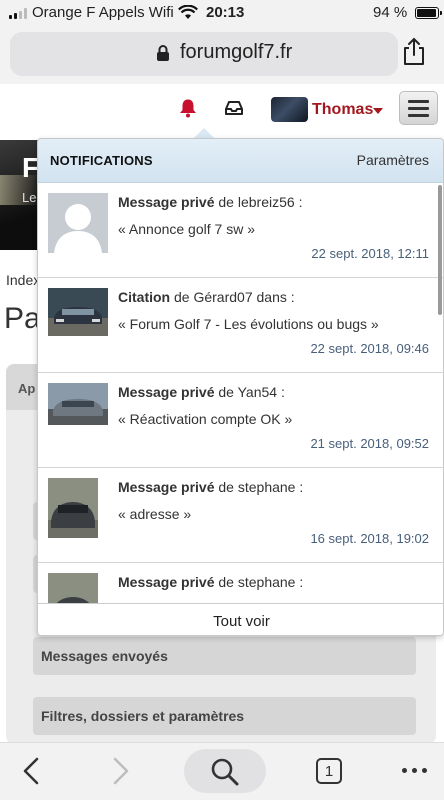 The height and width of the screenshot is (800, 444). Describe the element at coordinates (289, 109) in the screenshot. I see `avatar` at that location.